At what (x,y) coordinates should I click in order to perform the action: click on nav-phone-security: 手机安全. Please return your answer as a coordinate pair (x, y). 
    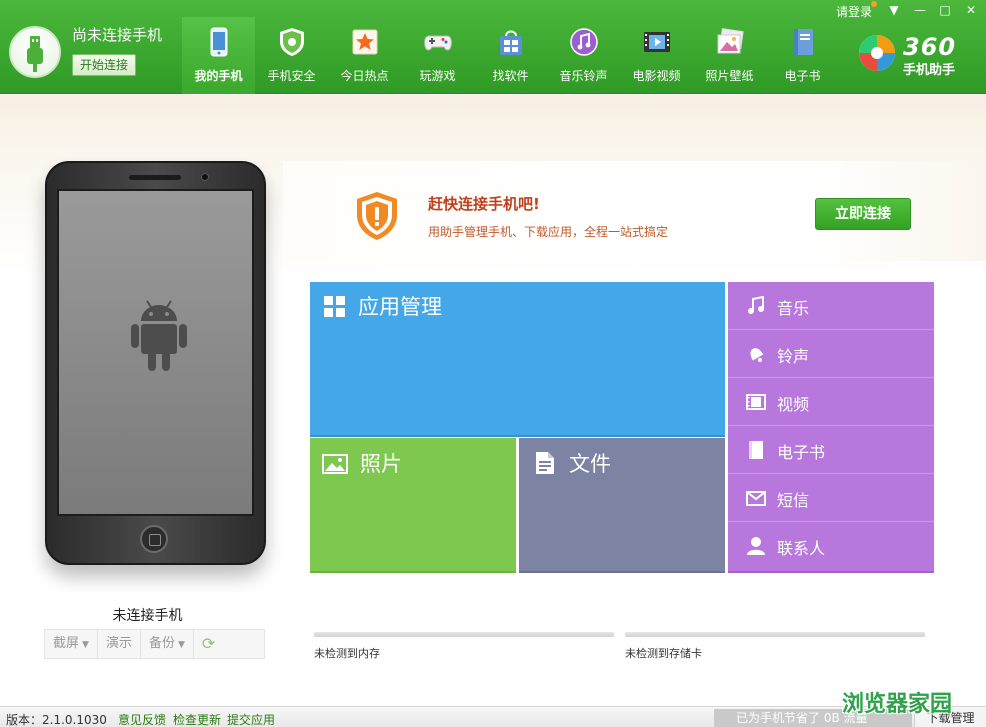
    Looking at the image, I should click on (291, 55).